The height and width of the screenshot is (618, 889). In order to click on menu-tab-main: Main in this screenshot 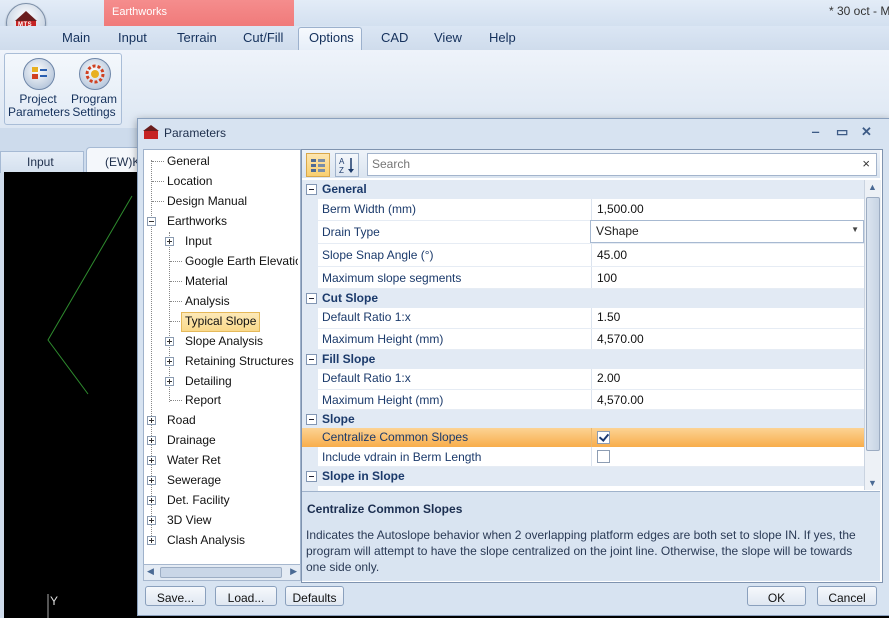, I will do `click(76, 37)`.